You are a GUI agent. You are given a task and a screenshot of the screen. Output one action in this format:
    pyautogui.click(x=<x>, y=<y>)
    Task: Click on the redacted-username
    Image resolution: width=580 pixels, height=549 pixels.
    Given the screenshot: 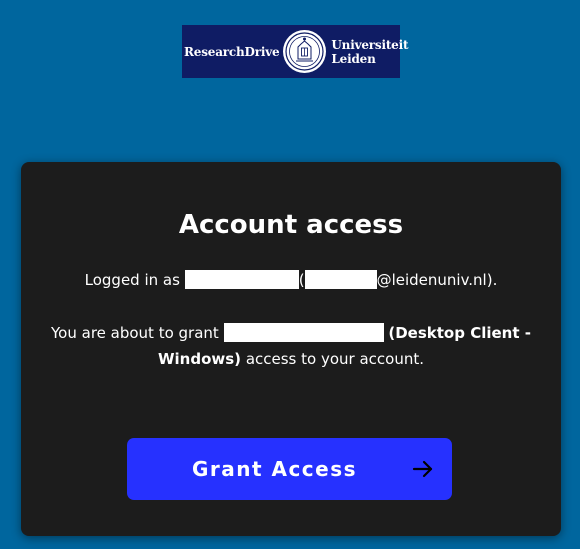 What is the action you would take?
    pyautogui.click(x=241, y=279)
    